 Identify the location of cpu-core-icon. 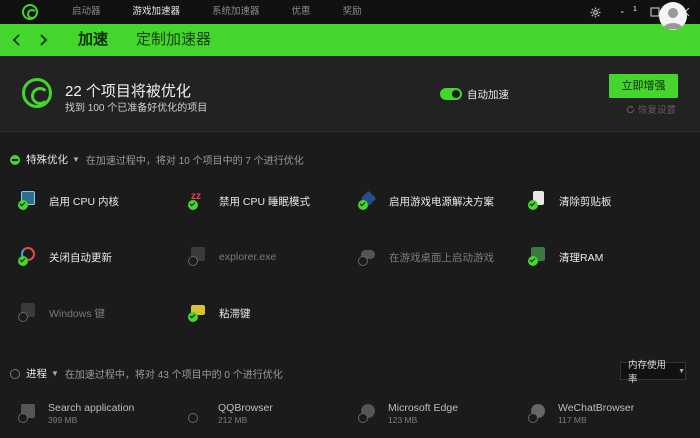
(29, 201).